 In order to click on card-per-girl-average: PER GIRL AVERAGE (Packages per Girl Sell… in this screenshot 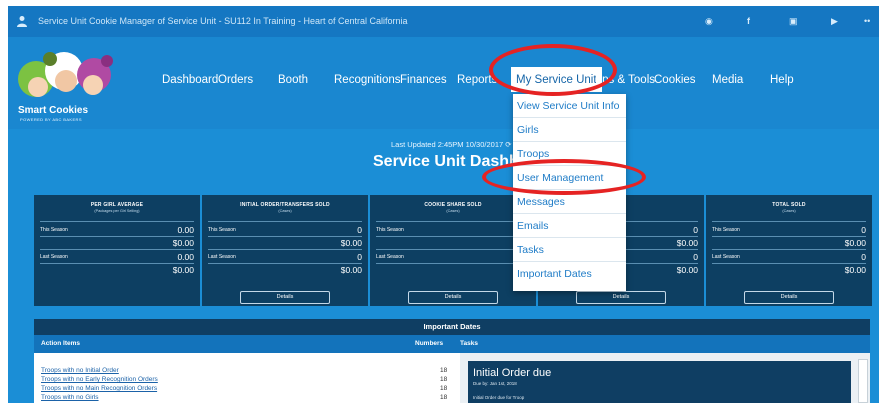, I will do `click(117, 250)`.